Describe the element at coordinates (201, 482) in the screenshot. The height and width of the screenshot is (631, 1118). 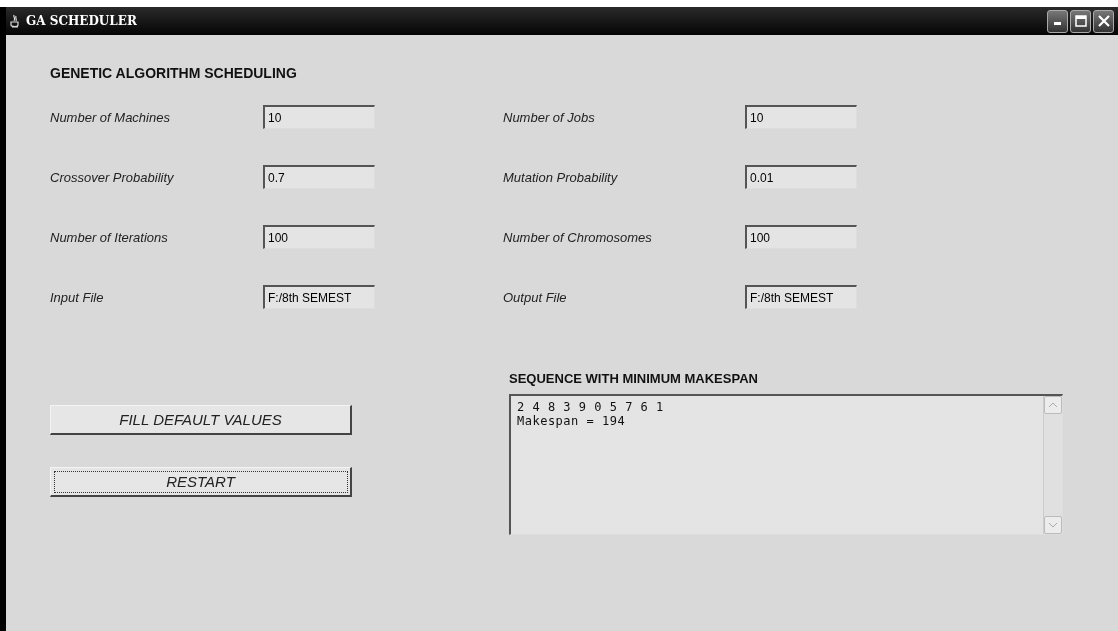
I see `restart-button: RESTART` at that location.